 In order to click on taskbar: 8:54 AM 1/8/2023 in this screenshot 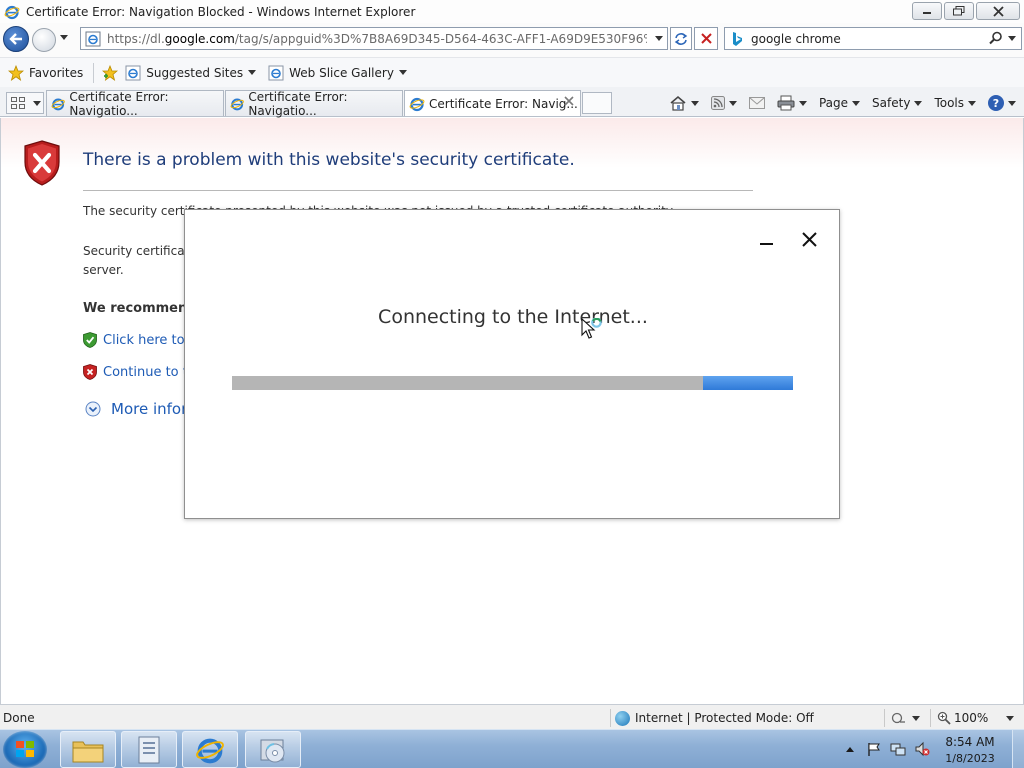, I will do `click(512, 748)`.